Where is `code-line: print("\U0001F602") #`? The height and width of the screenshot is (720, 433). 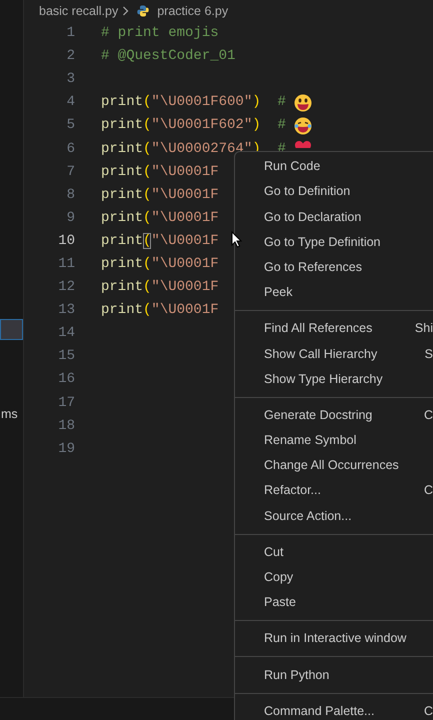 code-line: print("\U0001F602") # is located at coordinates (193, 126).